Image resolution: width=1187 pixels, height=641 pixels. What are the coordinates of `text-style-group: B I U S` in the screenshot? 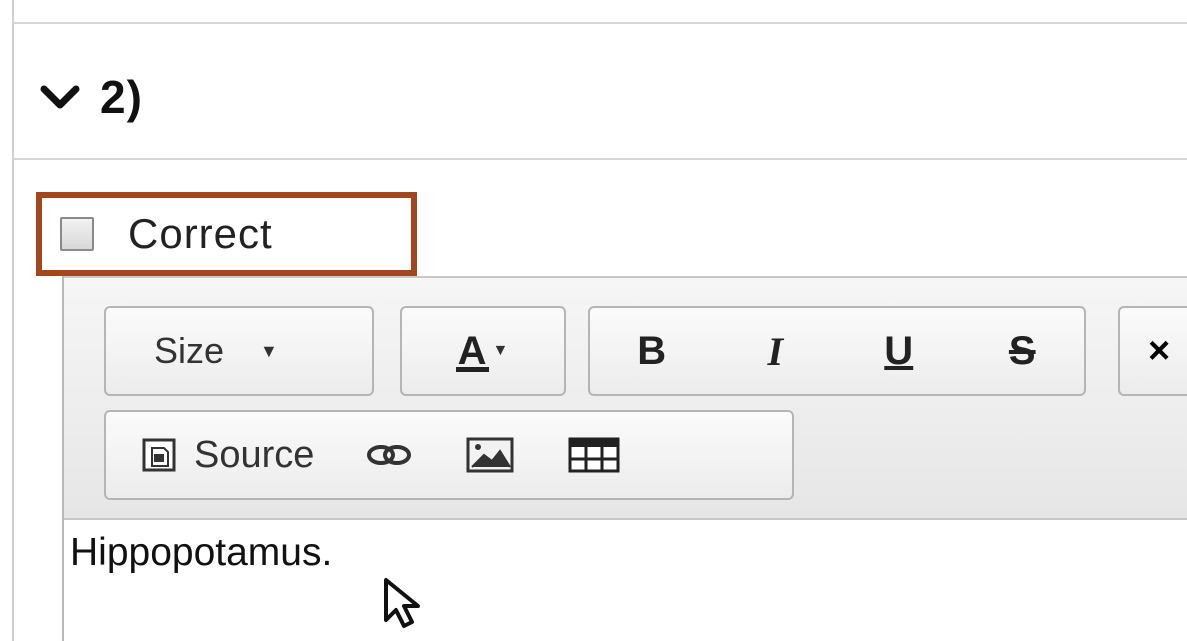 It's located at (837, 351).